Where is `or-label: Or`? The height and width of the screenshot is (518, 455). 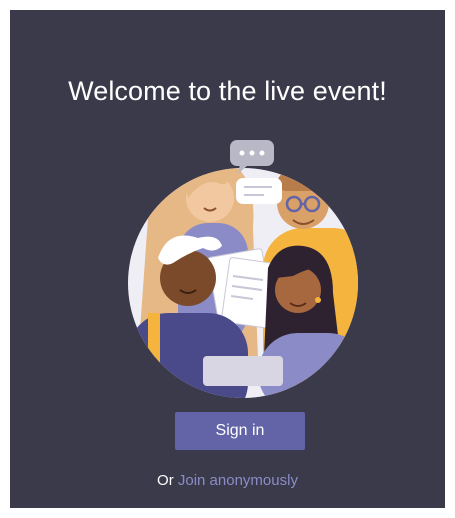
or-label: Or is located at coordinates (165, 480).